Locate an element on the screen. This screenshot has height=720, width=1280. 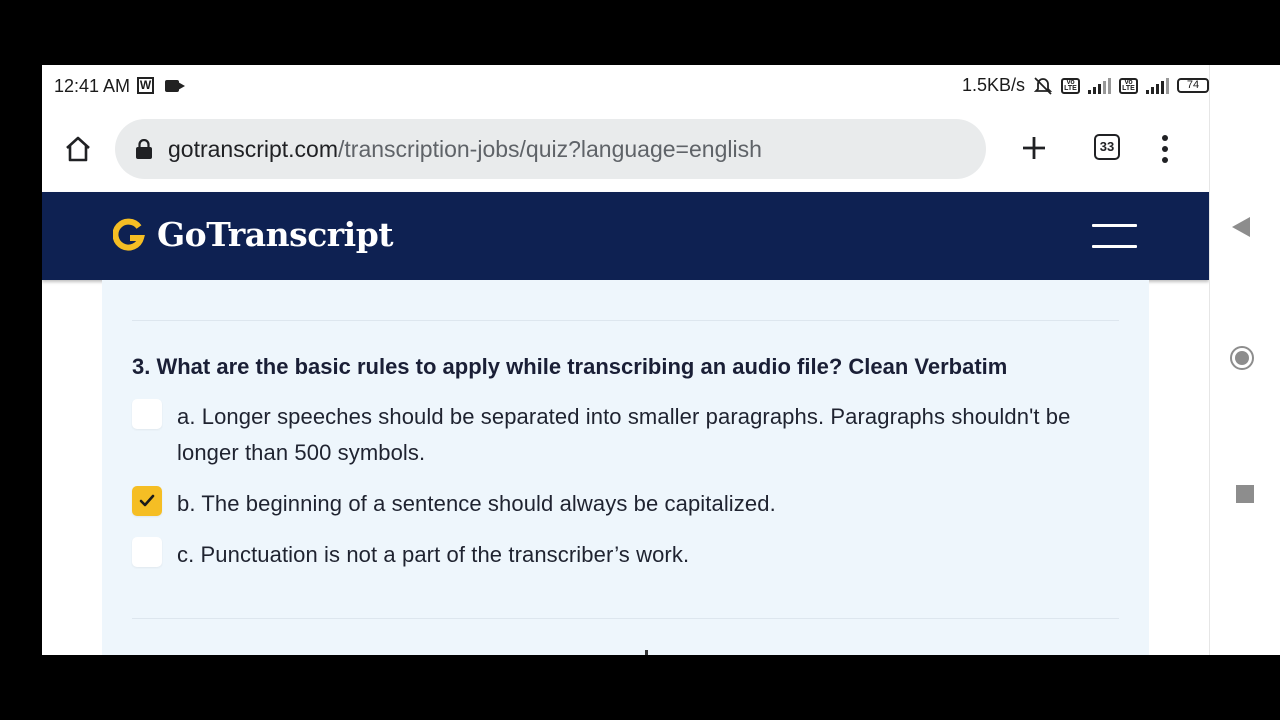
status-right: 1.5KB/s Vo LTE Vo LTE 74 is located at coordinates (1086, 85).